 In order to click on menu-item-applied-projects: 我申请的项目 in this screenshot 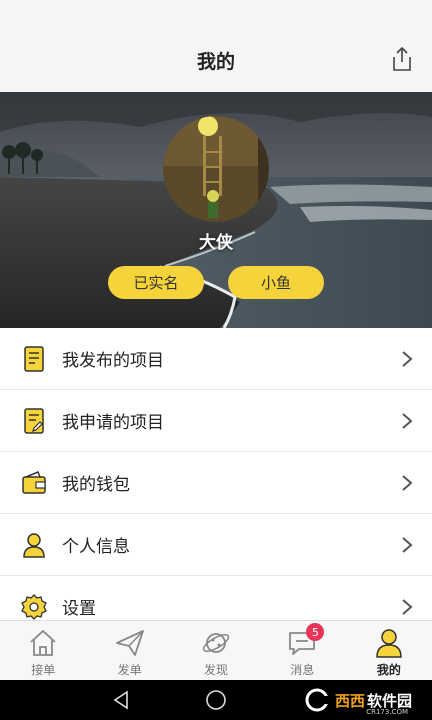, I will do `click(216, 421)`.